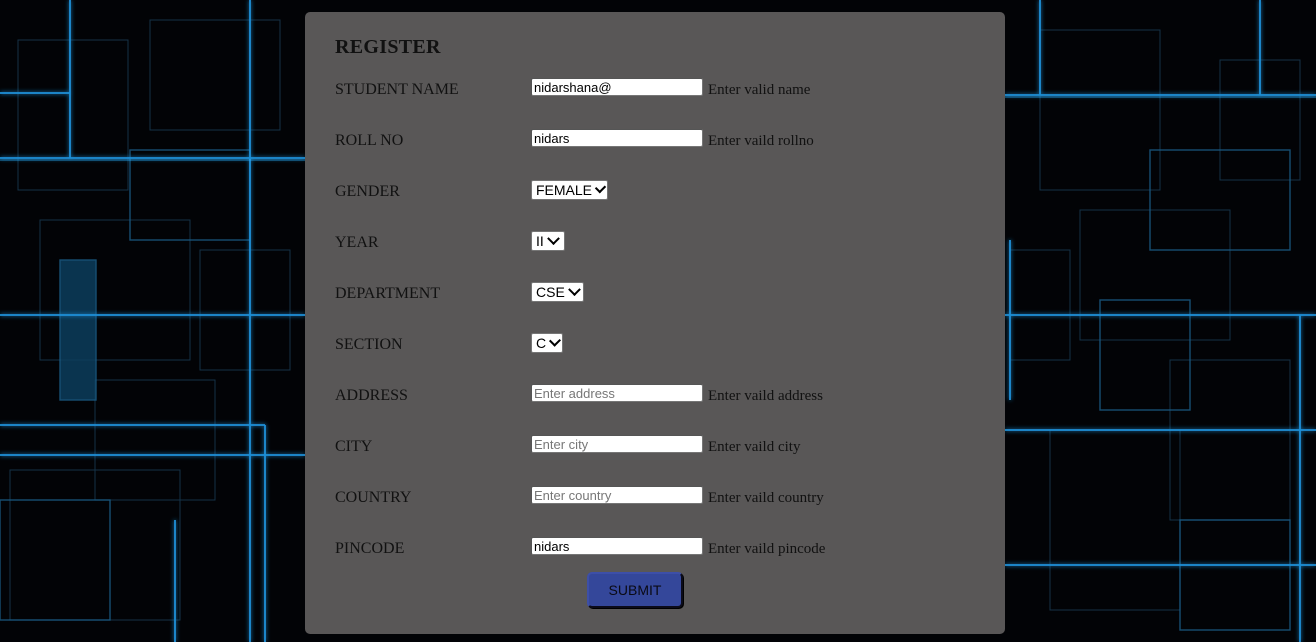 The height and width of the screenshot is (642, 1316). I want to click on city-input, so click(617, 444).